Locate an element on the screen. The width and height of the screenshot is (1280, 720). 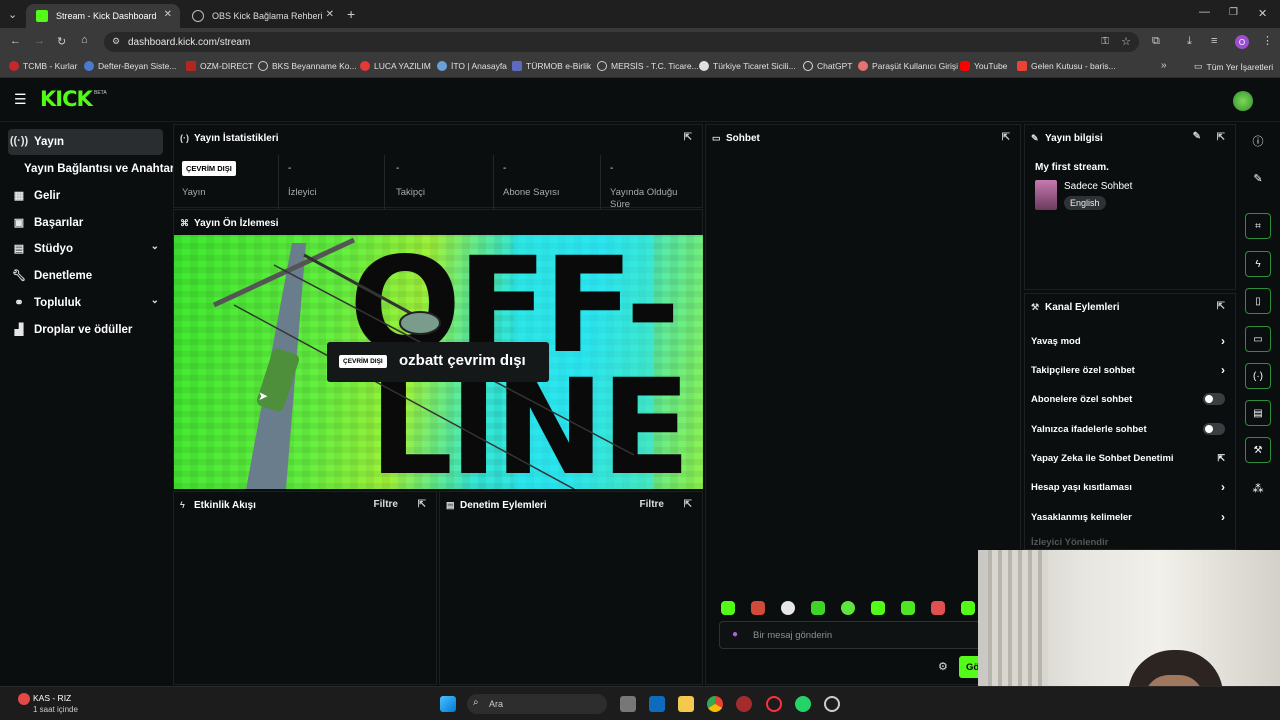
sidebar-item-denetleme: 🔧︎ Denetleme is located at coordinates (85, 276).